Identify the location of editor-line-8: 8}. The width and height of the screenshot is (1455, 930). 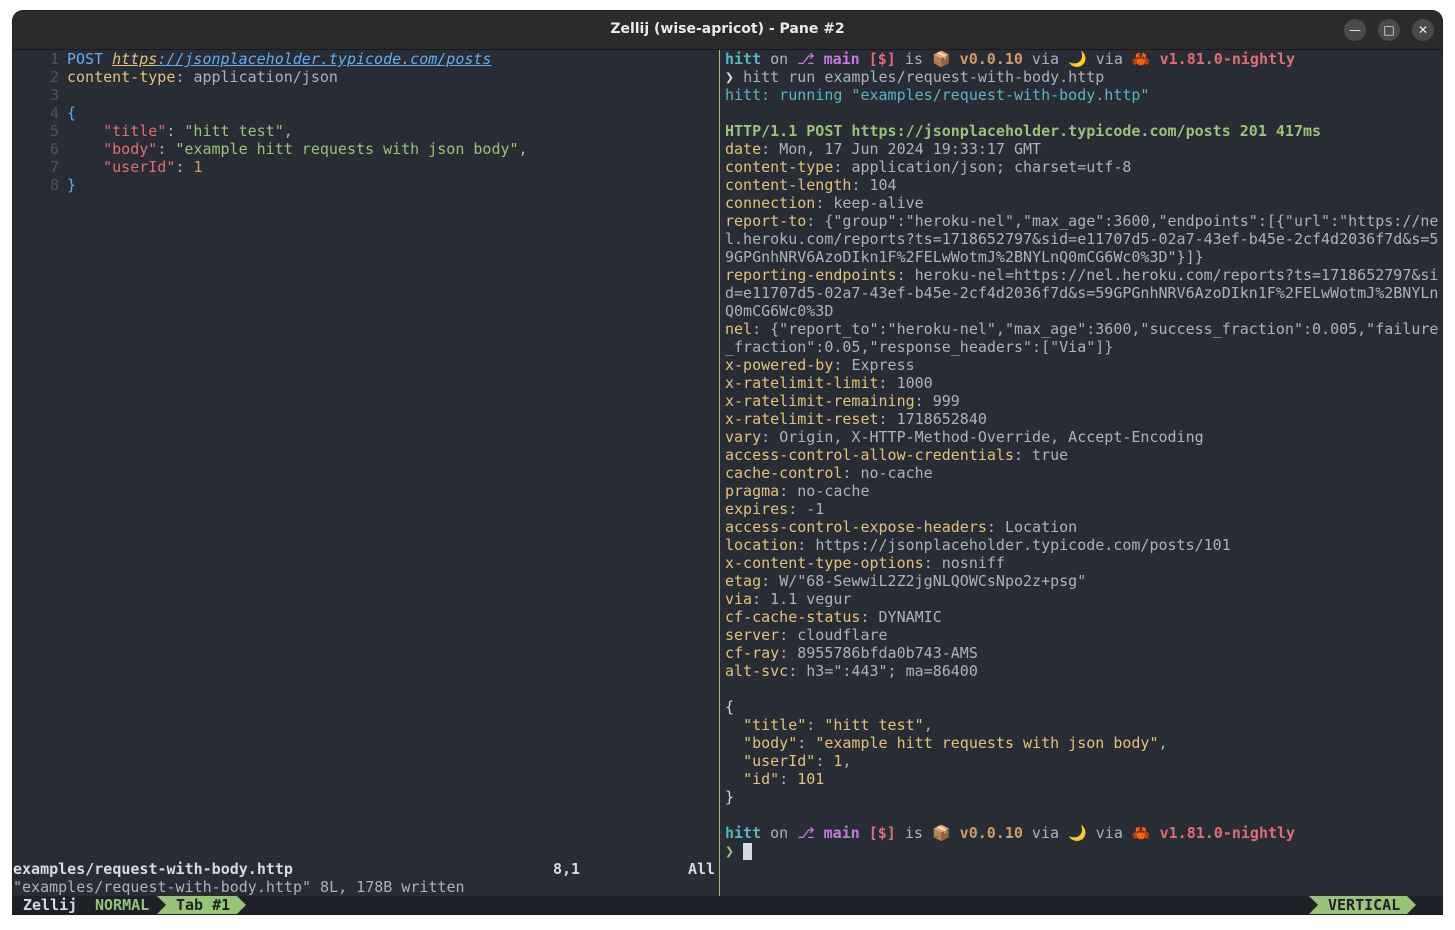
(44, 185).